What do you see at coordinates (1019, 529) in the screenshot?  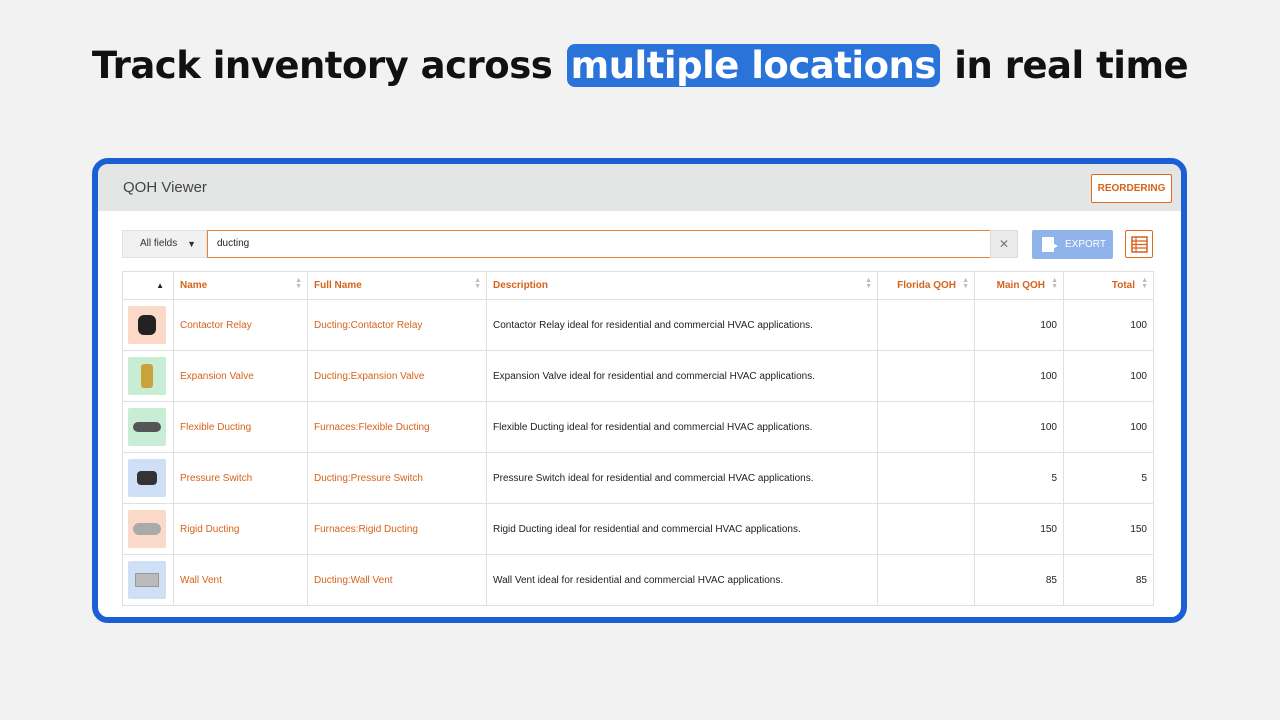 I see `main-qoh-cell: 150` at bounding box center [1019, 529].